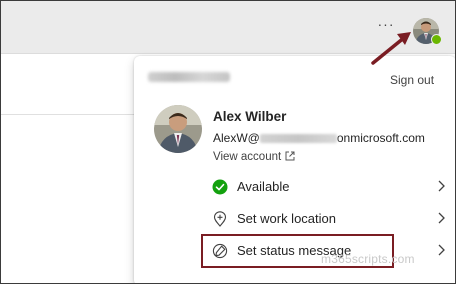 The height and width of the screenshot is (284, 456). Describe the element at coordinates (286, 218) in the screenshot. I see `set-work-location-label: Set work location` at that location.